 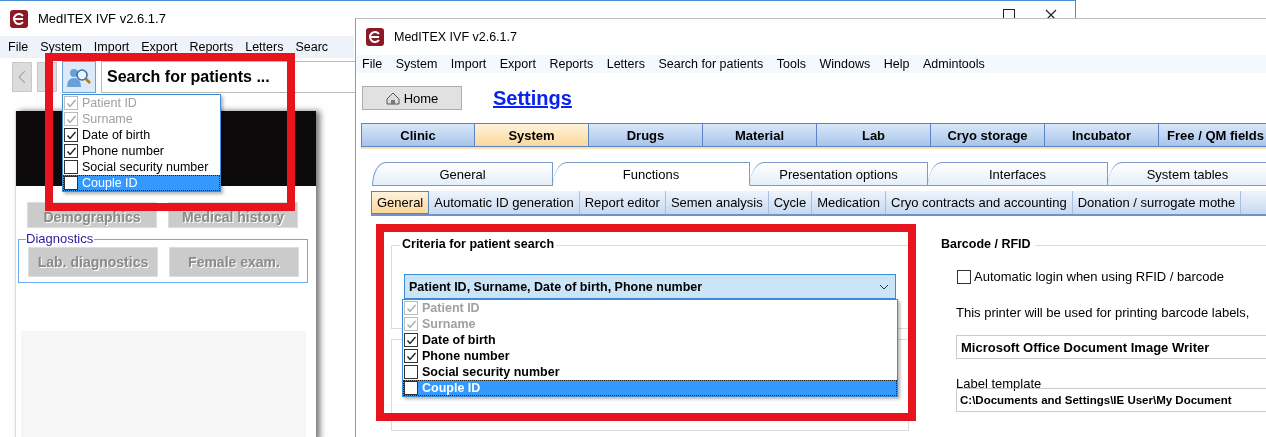 I want to click on checkbox-label: Automatic login when using RFID / barcode, so click(x=1099, y=276).